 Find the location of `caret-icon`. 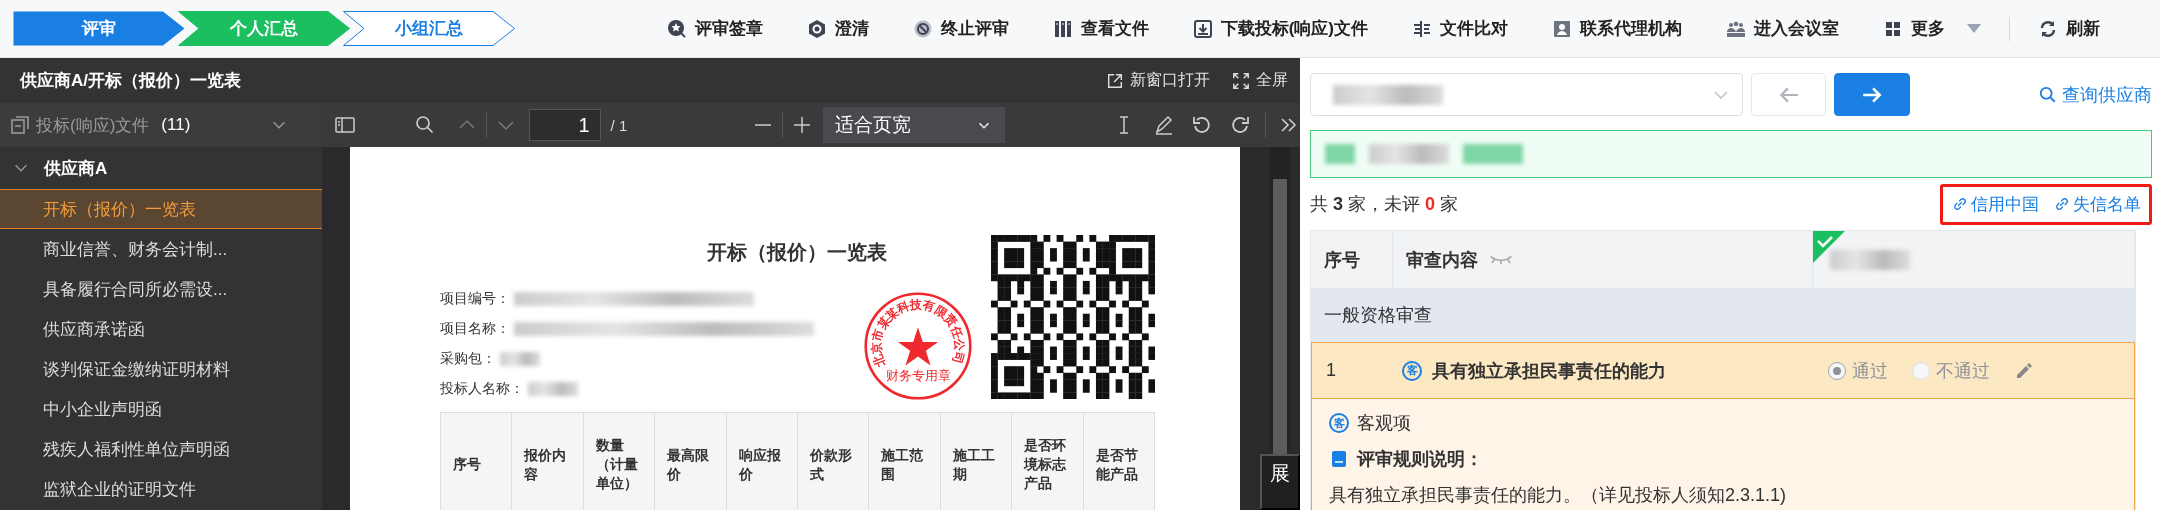

caret-icon is located at coordinates (1974, 28).